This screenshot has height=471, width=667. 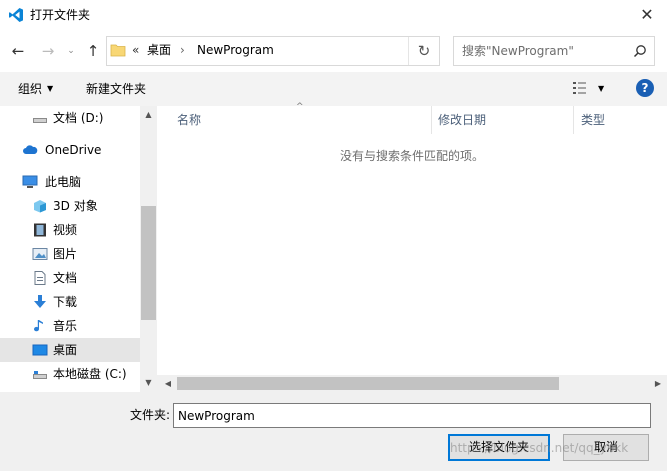 I want to click on folder-name-input, so click(x=412, y=415).